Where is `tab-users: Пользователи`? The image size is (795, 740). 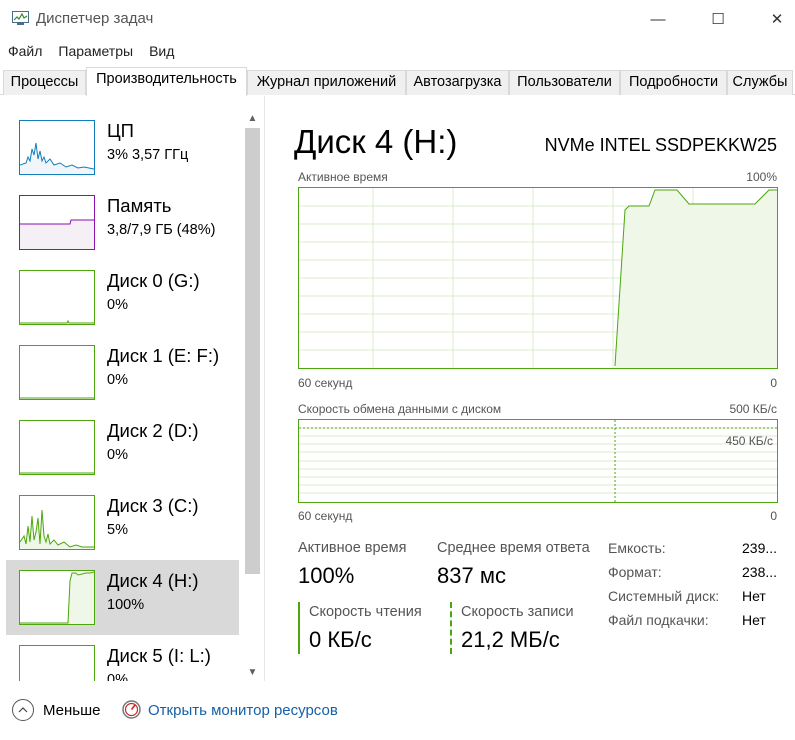 tab-users: Пользователи is located at coordinates (564, 82).